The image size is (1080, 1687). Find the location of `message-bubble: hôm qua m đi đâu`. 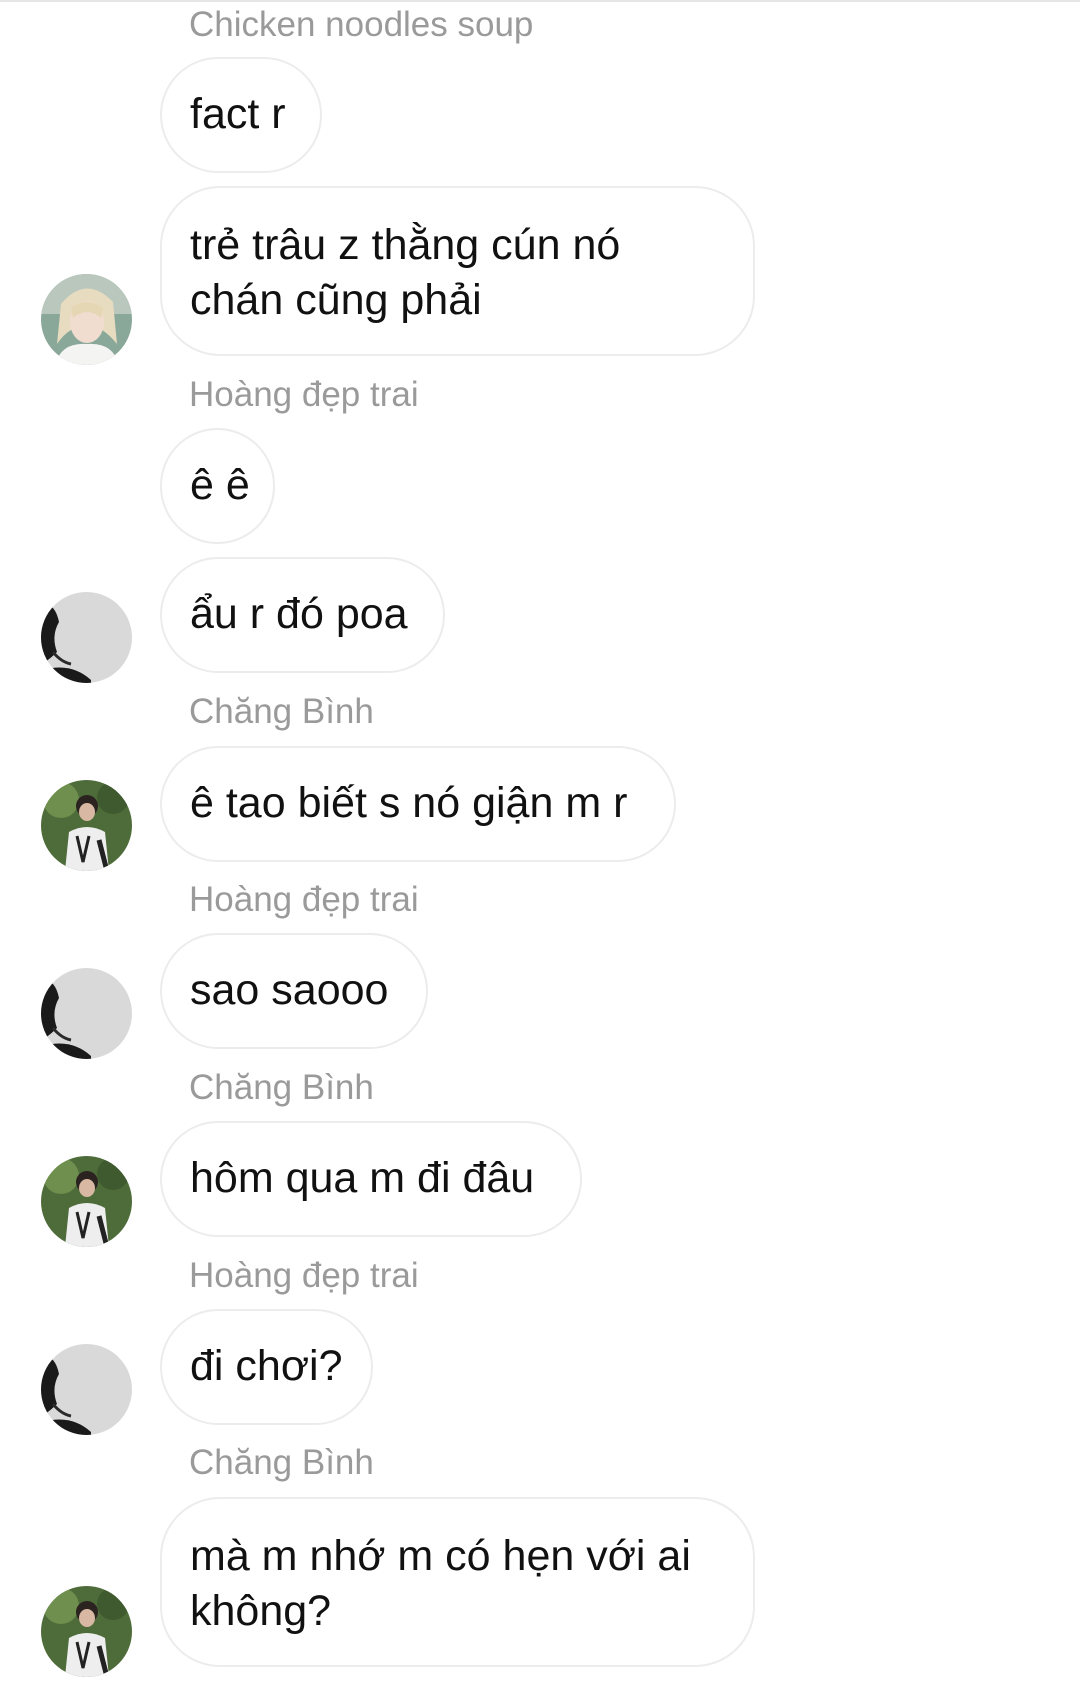

message-bubble: hôm qua m đi đâu is located at coordinates (371, 1179).